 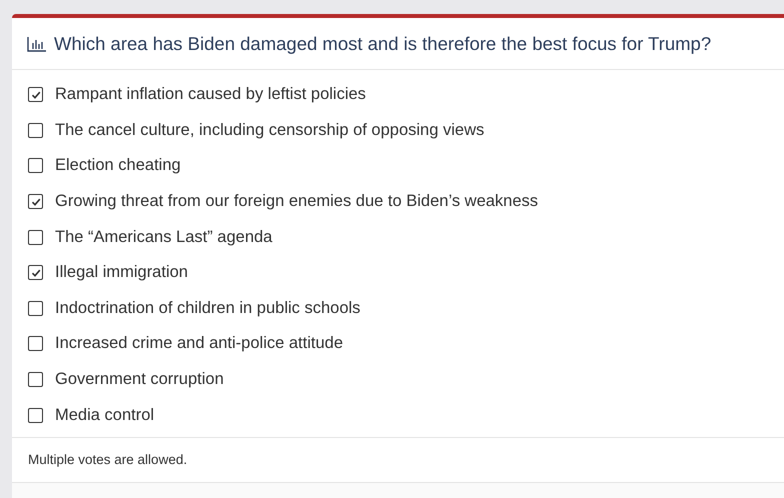 I want to click on bar-chart-icon, so click(x=37, y=44).